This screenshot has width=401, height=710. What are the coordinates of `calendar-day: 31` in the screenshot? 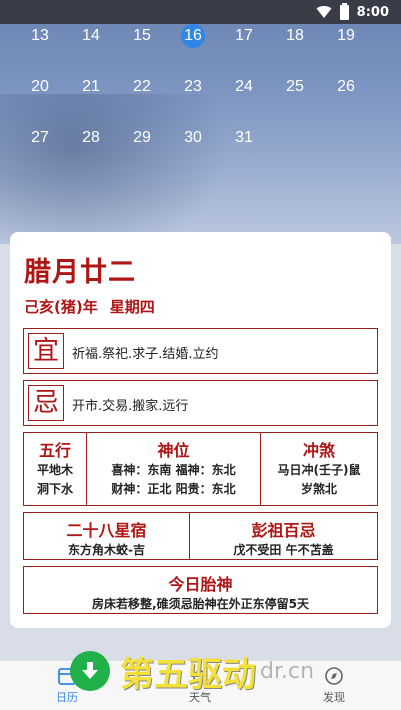 It's located at (244, 138).